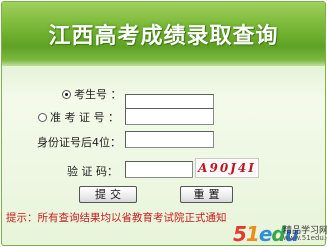 This screenshot has width=327, height=247. Describe the element at coordinates (206, 194) in the screenshot. I see `reset-button: 重置` at that location.